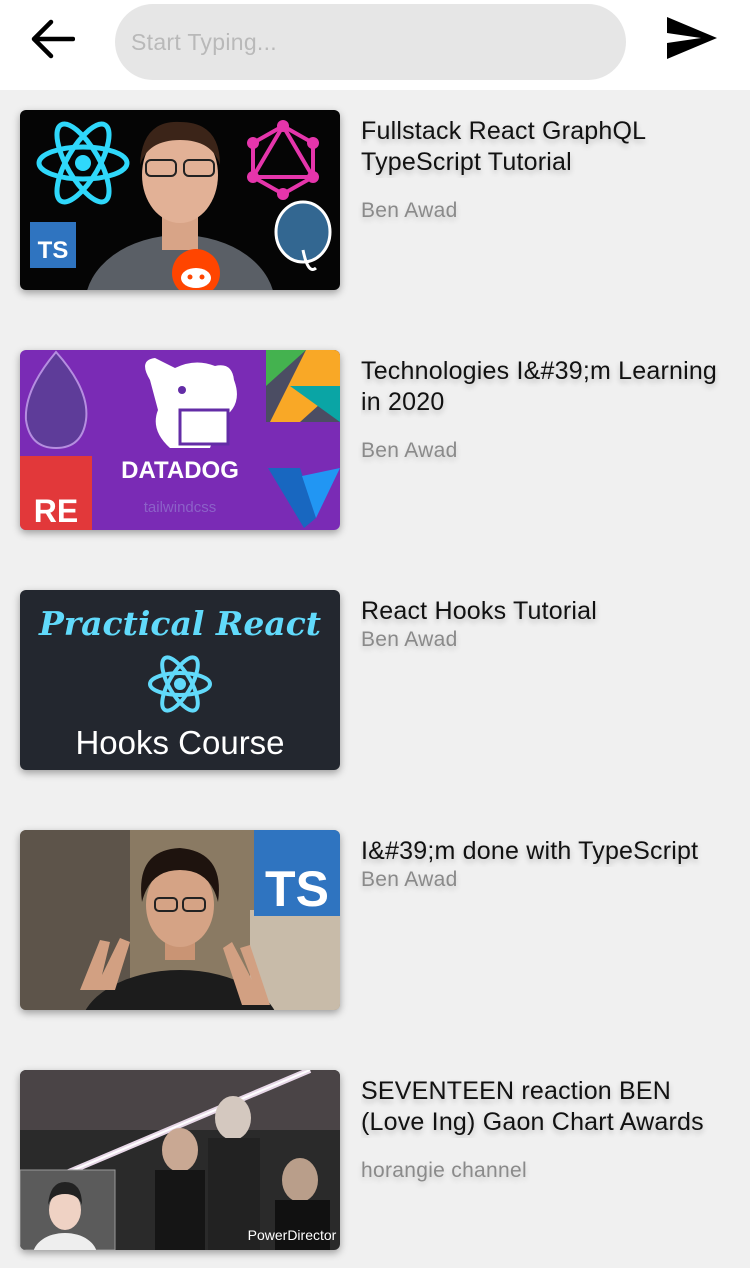  I want to click on video-title: React Hooks Tutorial, so click(479, 611).